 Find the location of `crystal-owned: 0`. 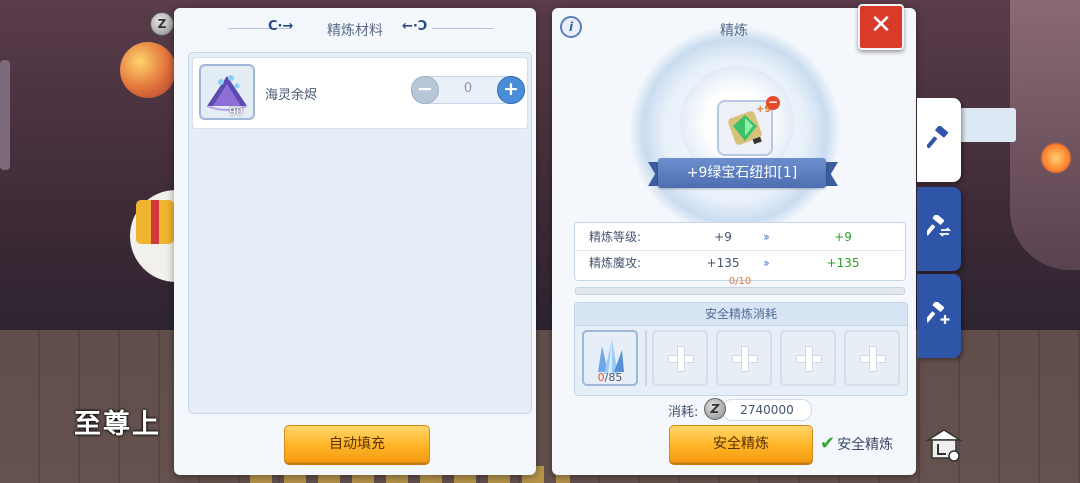

crystal-owned: 0 is located at coordinates (601, 377).